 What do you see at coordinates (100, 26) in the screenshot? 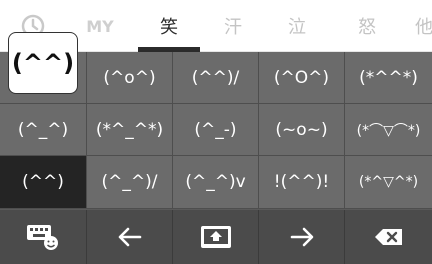
I see `tab-my: MY` at bounding box center [100, 26].